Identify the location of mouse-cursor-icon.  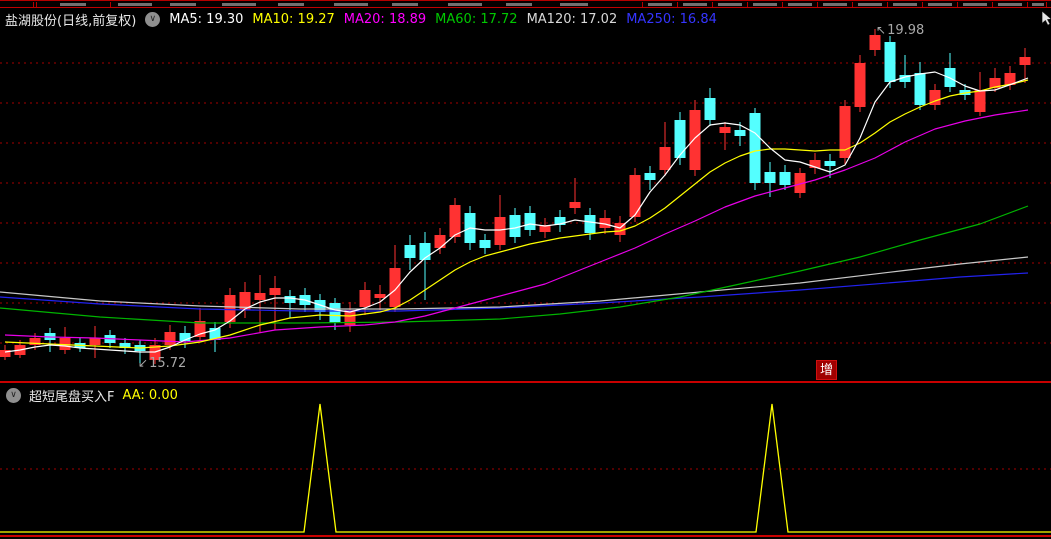
(1046, 18).